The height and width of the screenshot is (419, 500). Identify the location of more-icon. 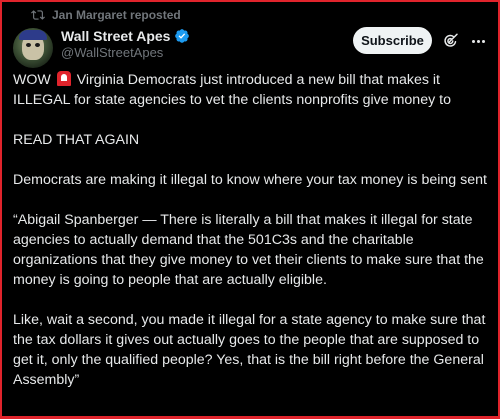
(478, 41).